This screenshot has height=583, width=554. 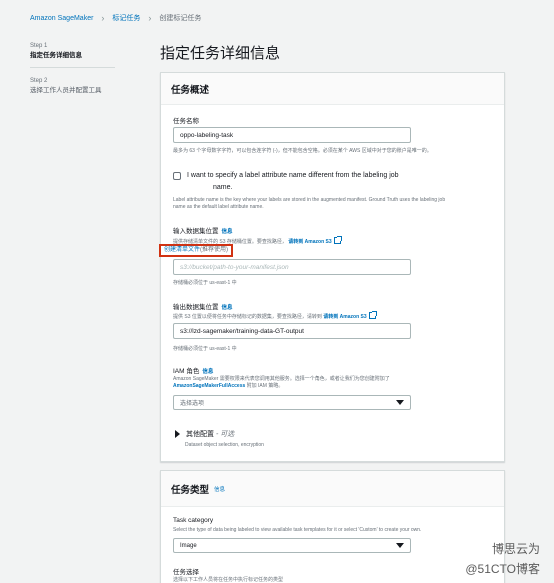 What do you see at coordinates (66, 90) in the screenshot?
I see `step-label: 选择工作人员并配置工具` at bounding box center [66, 90].